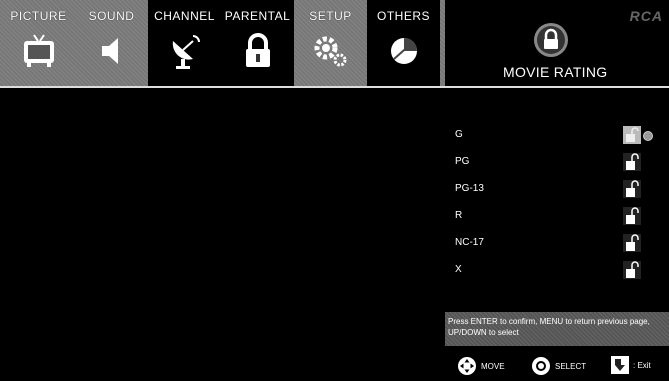 Image resolution: width=669 pixels, height=381 pixels. Describe the element at coordinates (642, 365) in the screenshot. I see `exit-label: : Exit` at that location.